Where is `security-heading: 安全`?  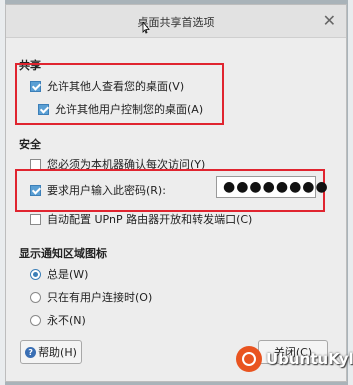 security-heading: 安全 is located at coordinates (30, 144).